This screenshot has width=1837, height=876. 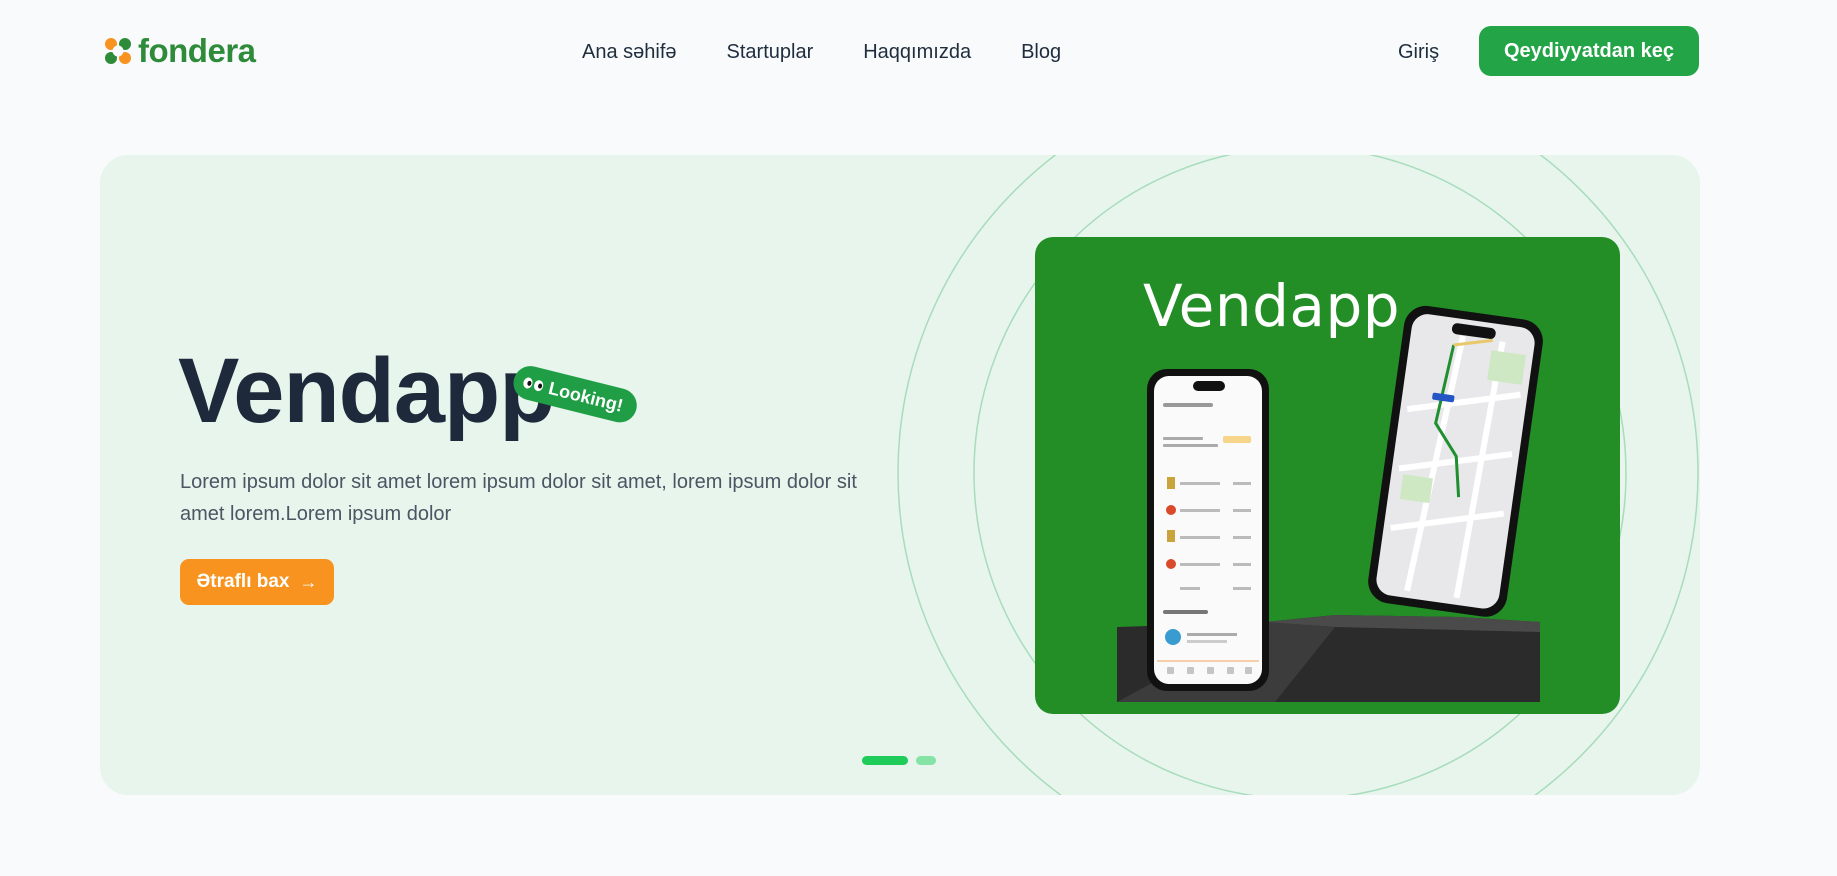 What do you see at coordinates (366, 391) in the screenshot?
I see `hero-title: Vendapp` at bounding box center [366, 391].